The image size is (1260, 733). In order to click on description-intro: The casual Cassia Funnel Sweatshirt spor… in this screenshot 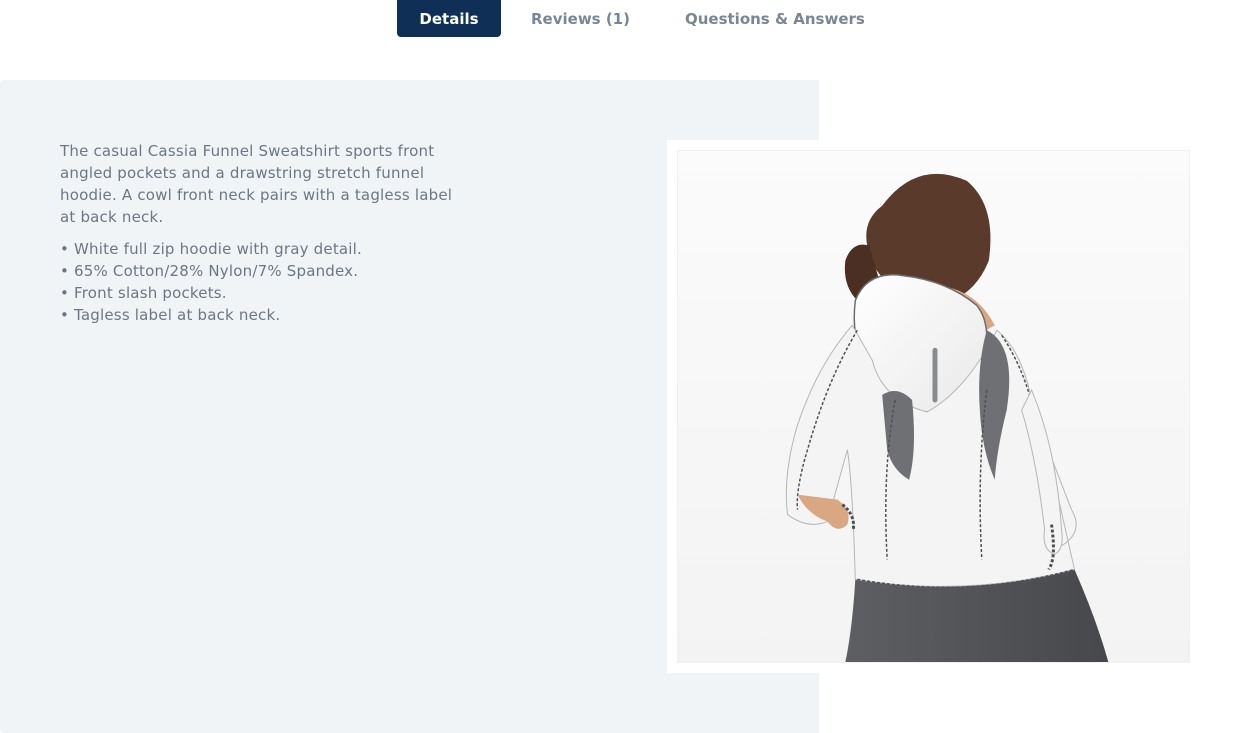, I will do `click(256, 184)`.